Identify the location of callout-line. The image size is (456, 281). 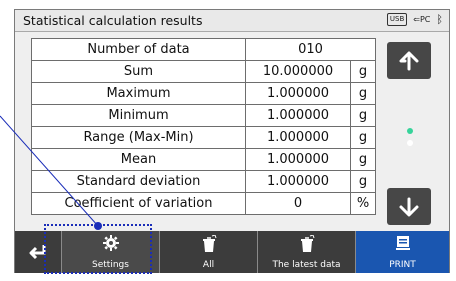
(49, 171).